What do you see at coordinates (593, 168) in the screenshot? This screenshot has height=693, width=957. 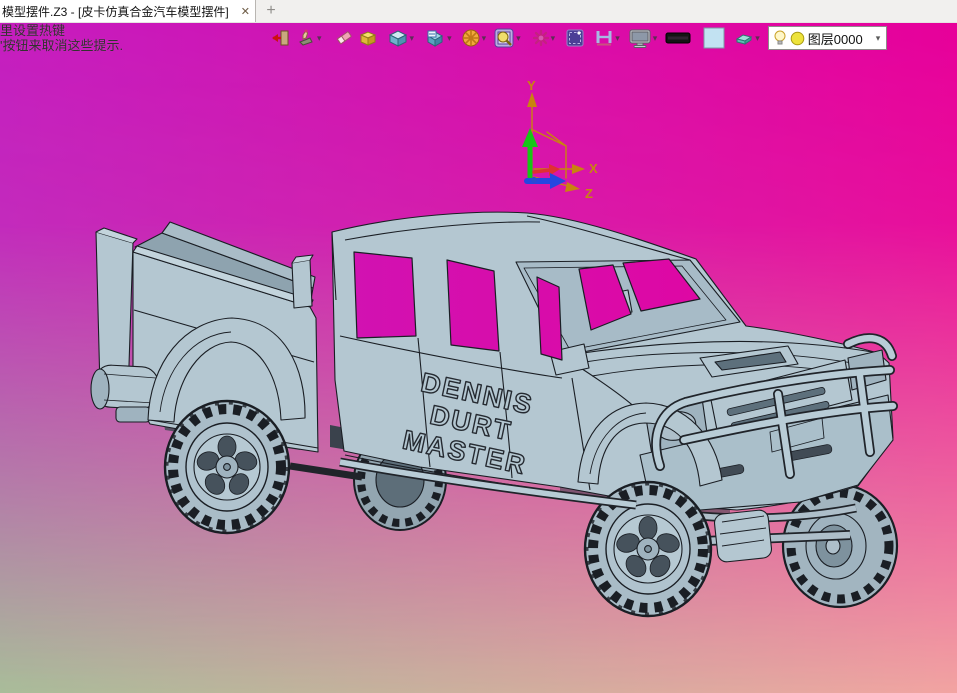 I see `axis-label-x: X` at bounding box center [593, 168].